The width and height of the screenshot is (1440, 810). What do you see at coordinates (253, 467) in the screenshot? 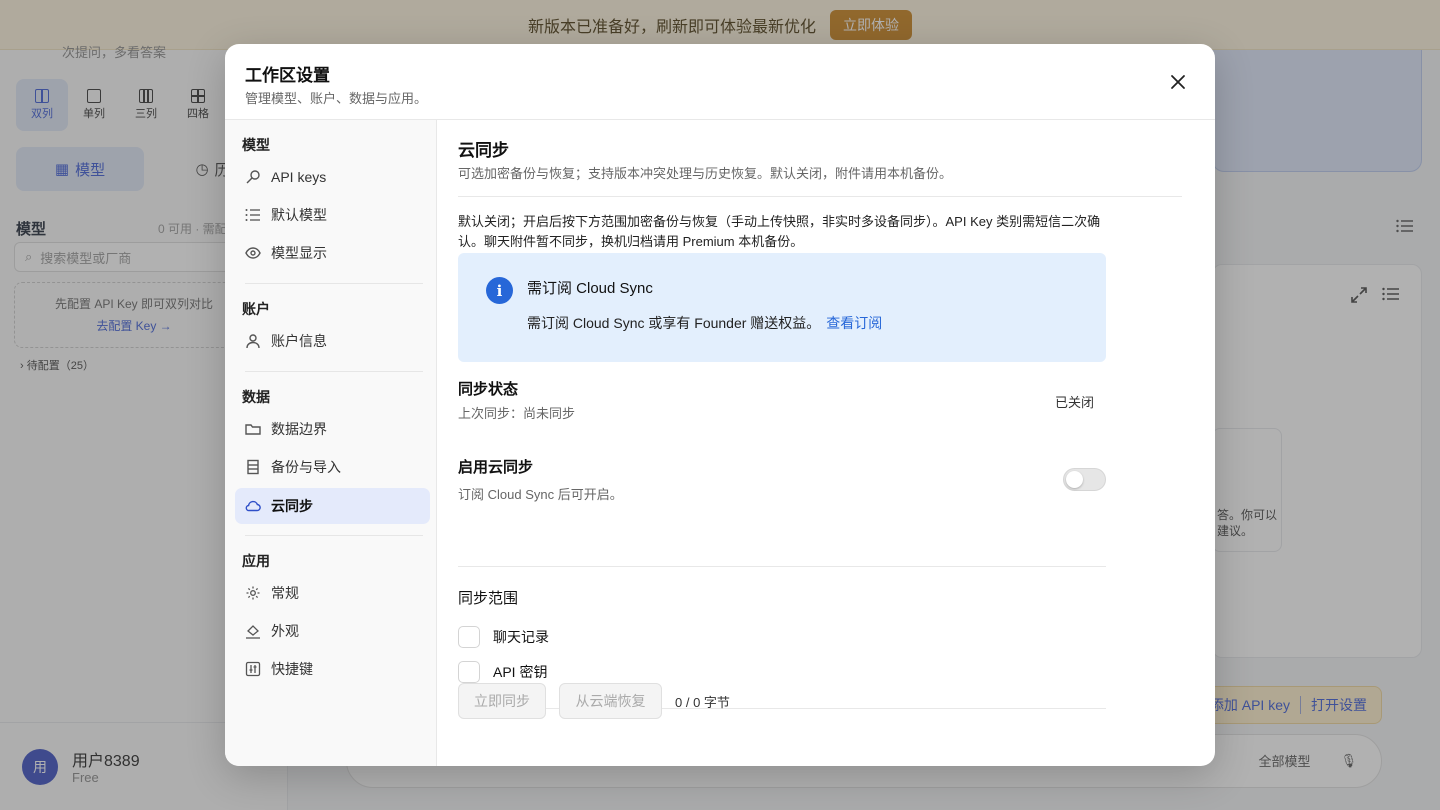
I see `archive-icon` at bounding box center [253, 467].